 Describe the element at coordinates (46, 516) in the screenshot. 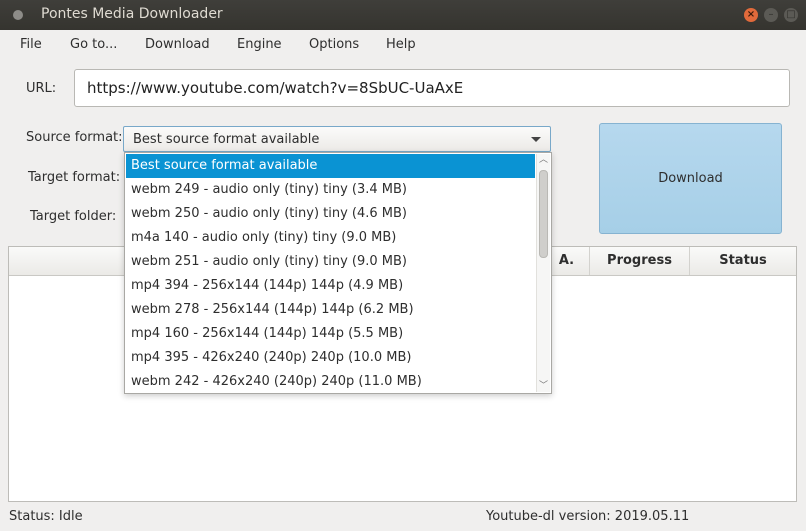

I see `status-text: Status: Idle` at that location.